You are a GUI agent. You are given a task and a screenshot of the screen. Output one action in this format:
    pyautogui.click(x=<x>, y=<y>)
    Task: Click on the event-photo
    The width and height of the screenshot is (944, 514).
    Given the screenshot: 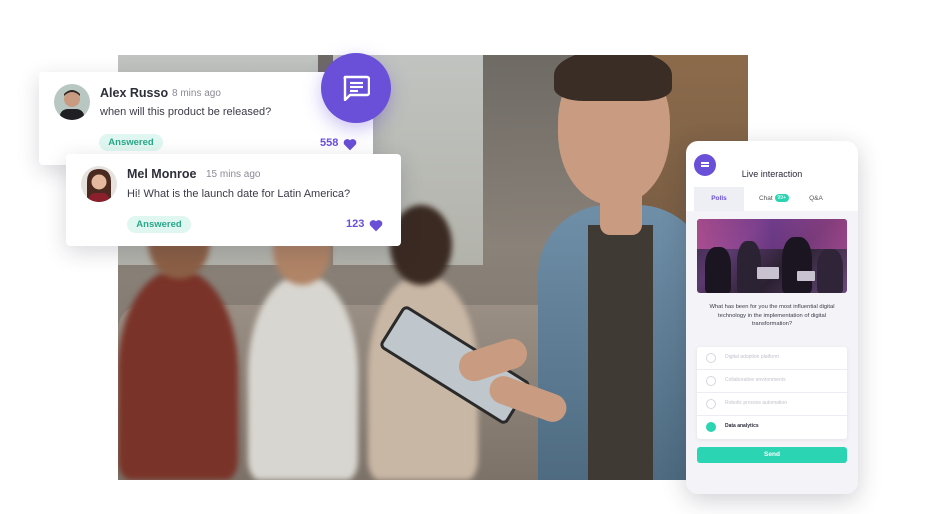 What is the action you would take?
    pyautogui.click(x=772, y=256)
    